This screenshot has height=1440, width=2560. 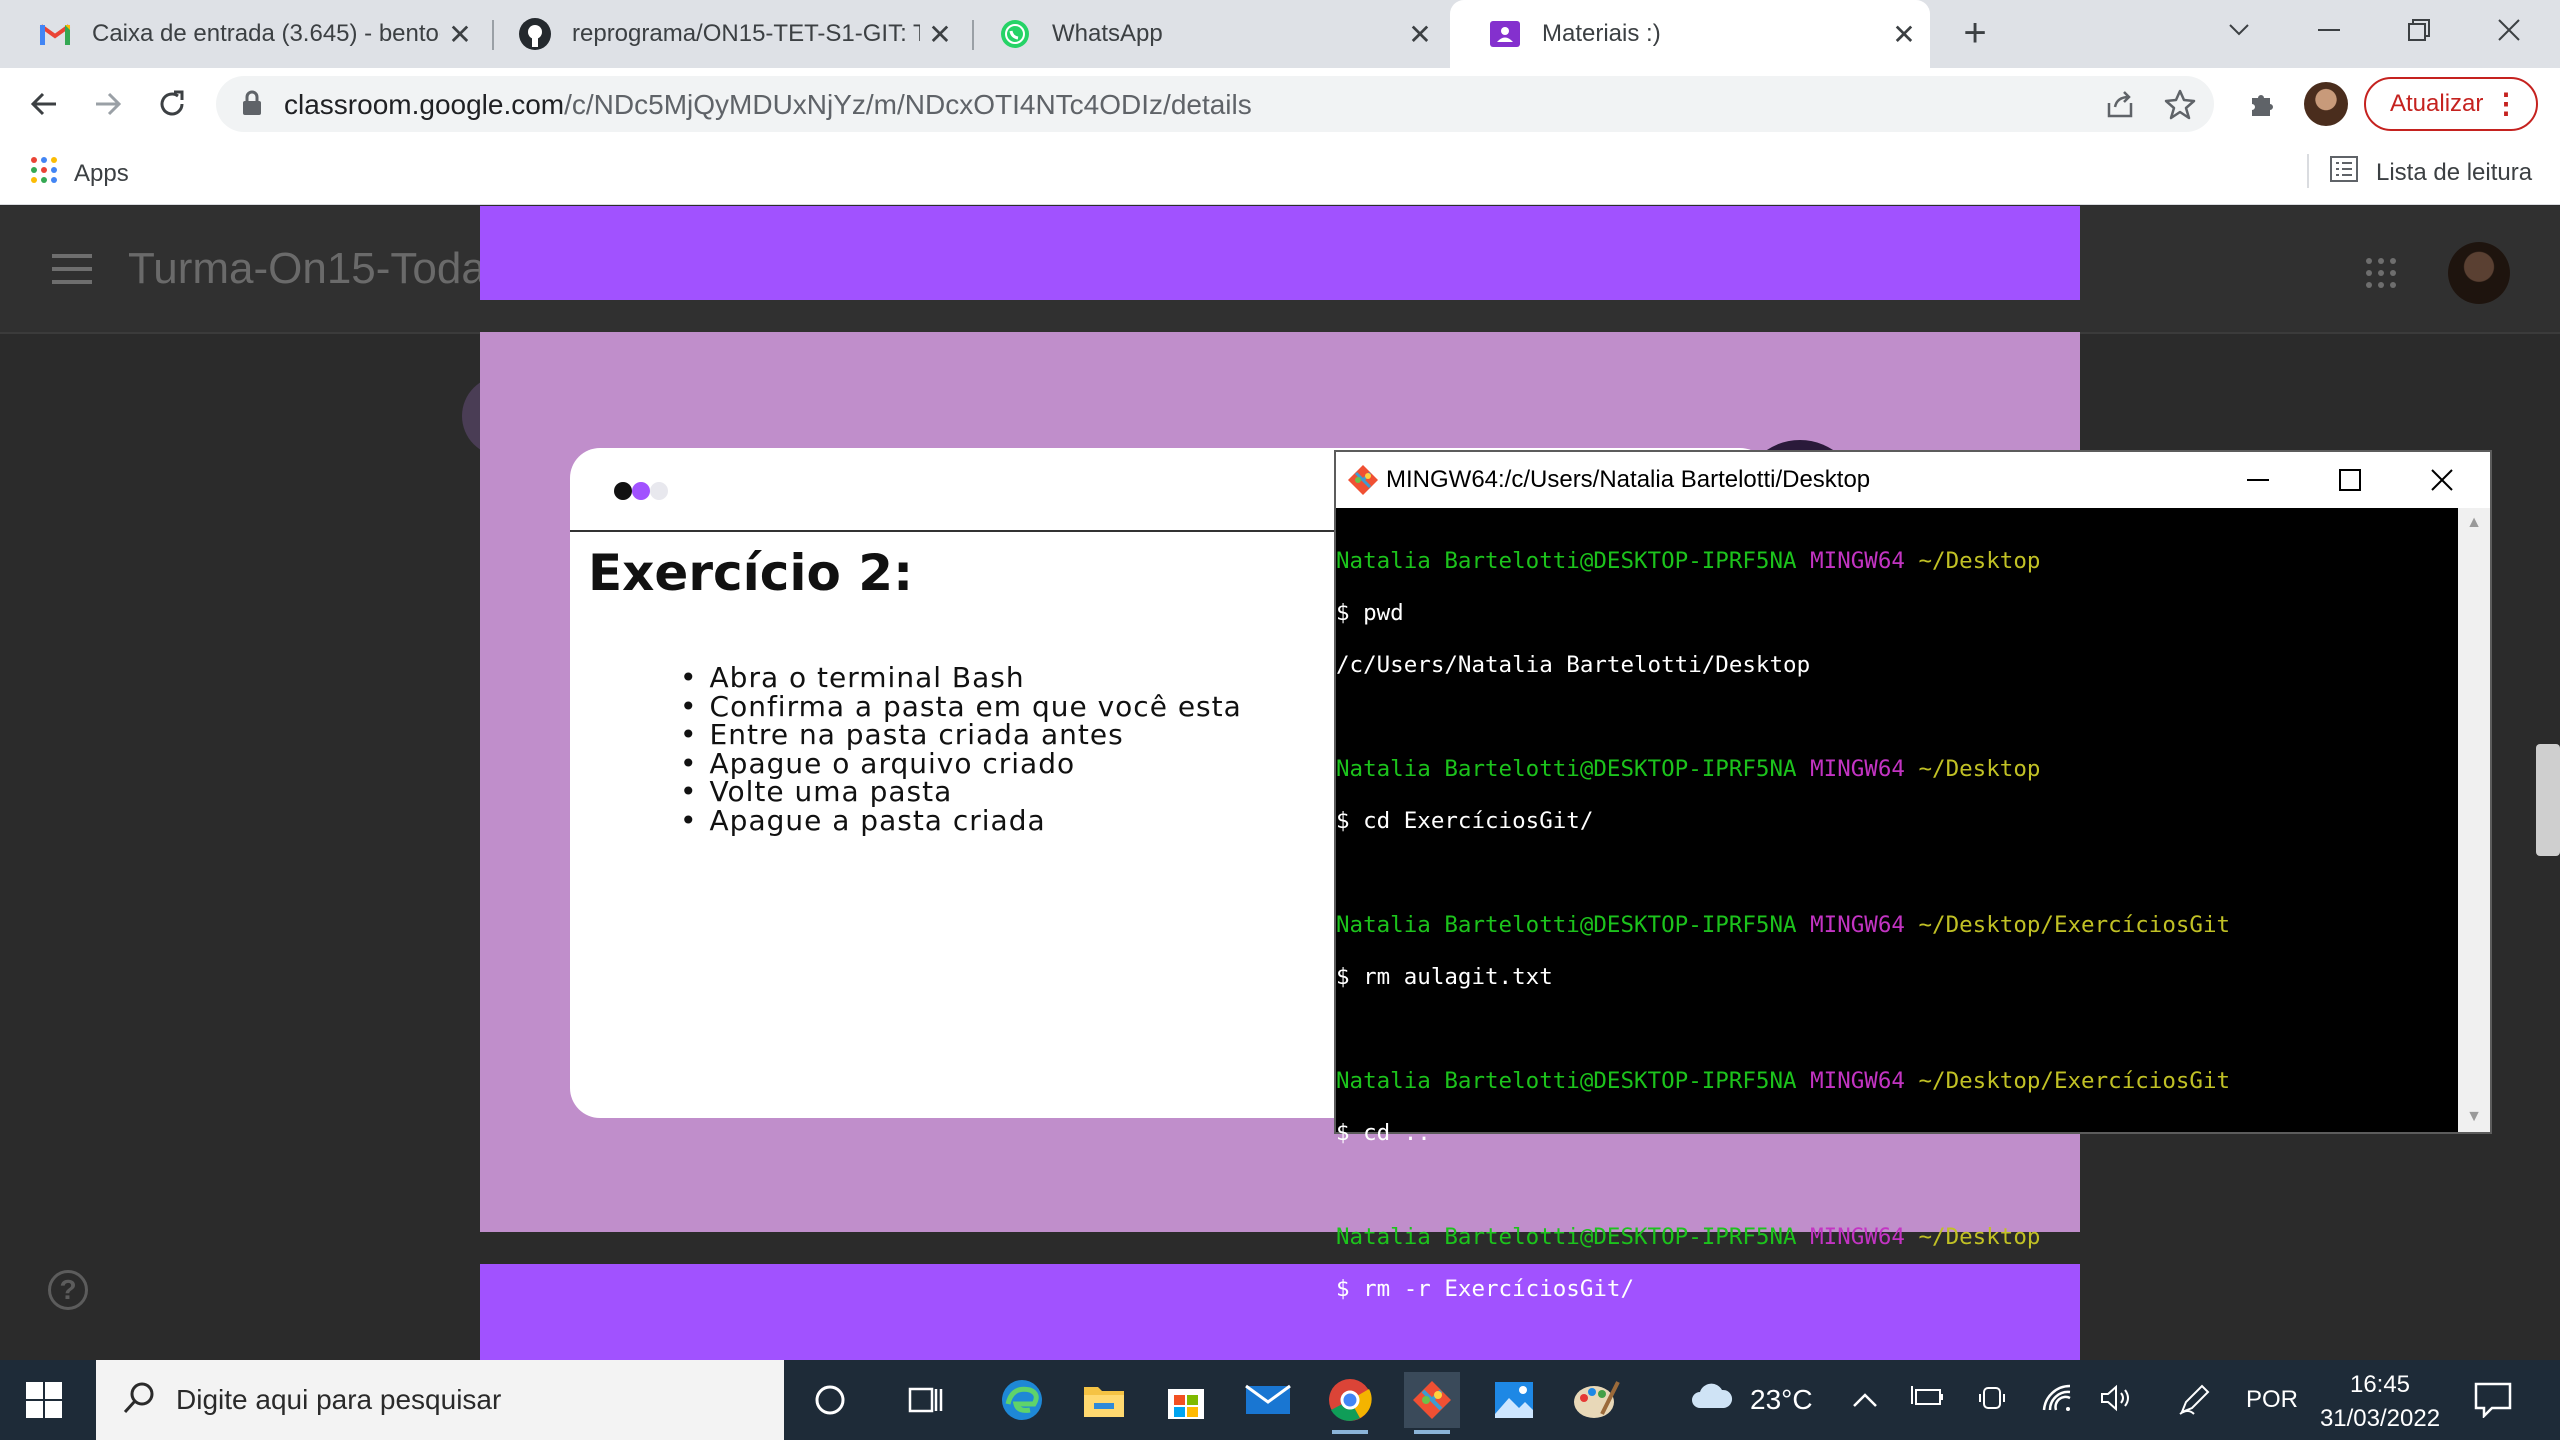 I want to click on apps-bookmark: Apps, so click(x=79, y=173).